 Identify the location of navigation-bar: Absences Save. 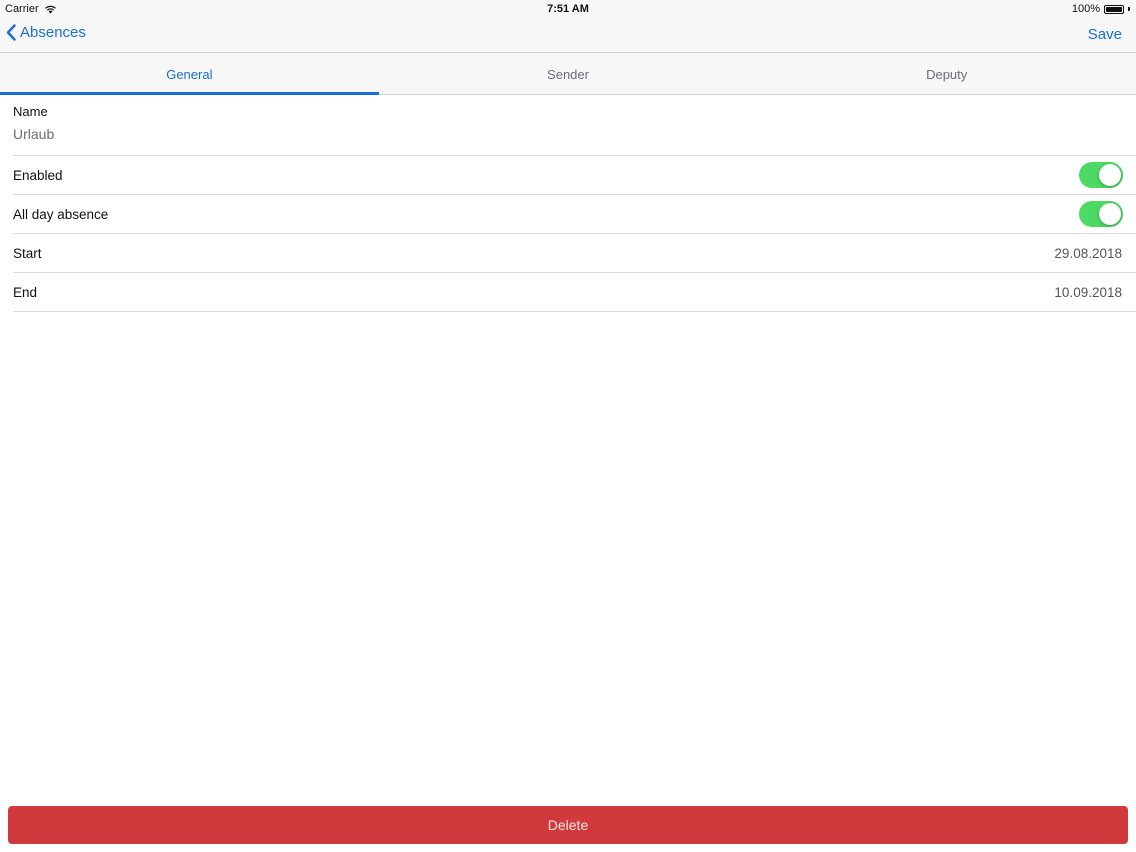
(568, 35).